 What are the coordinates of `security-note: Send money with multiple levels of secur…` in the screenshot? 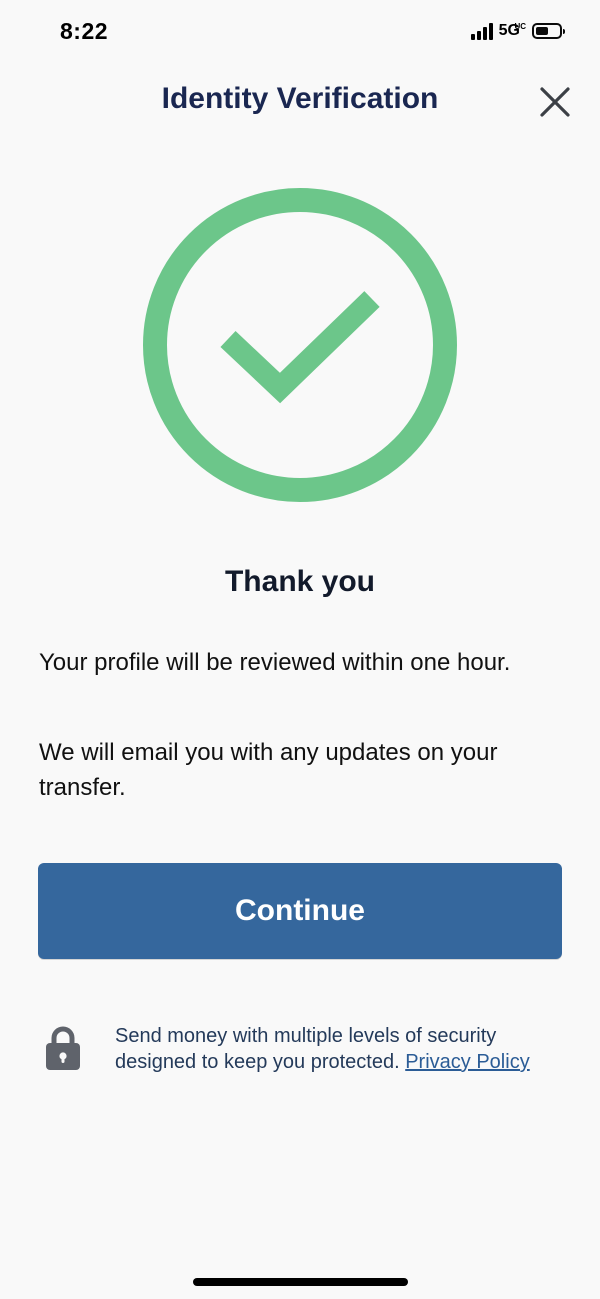 It's located at (342, 1049).